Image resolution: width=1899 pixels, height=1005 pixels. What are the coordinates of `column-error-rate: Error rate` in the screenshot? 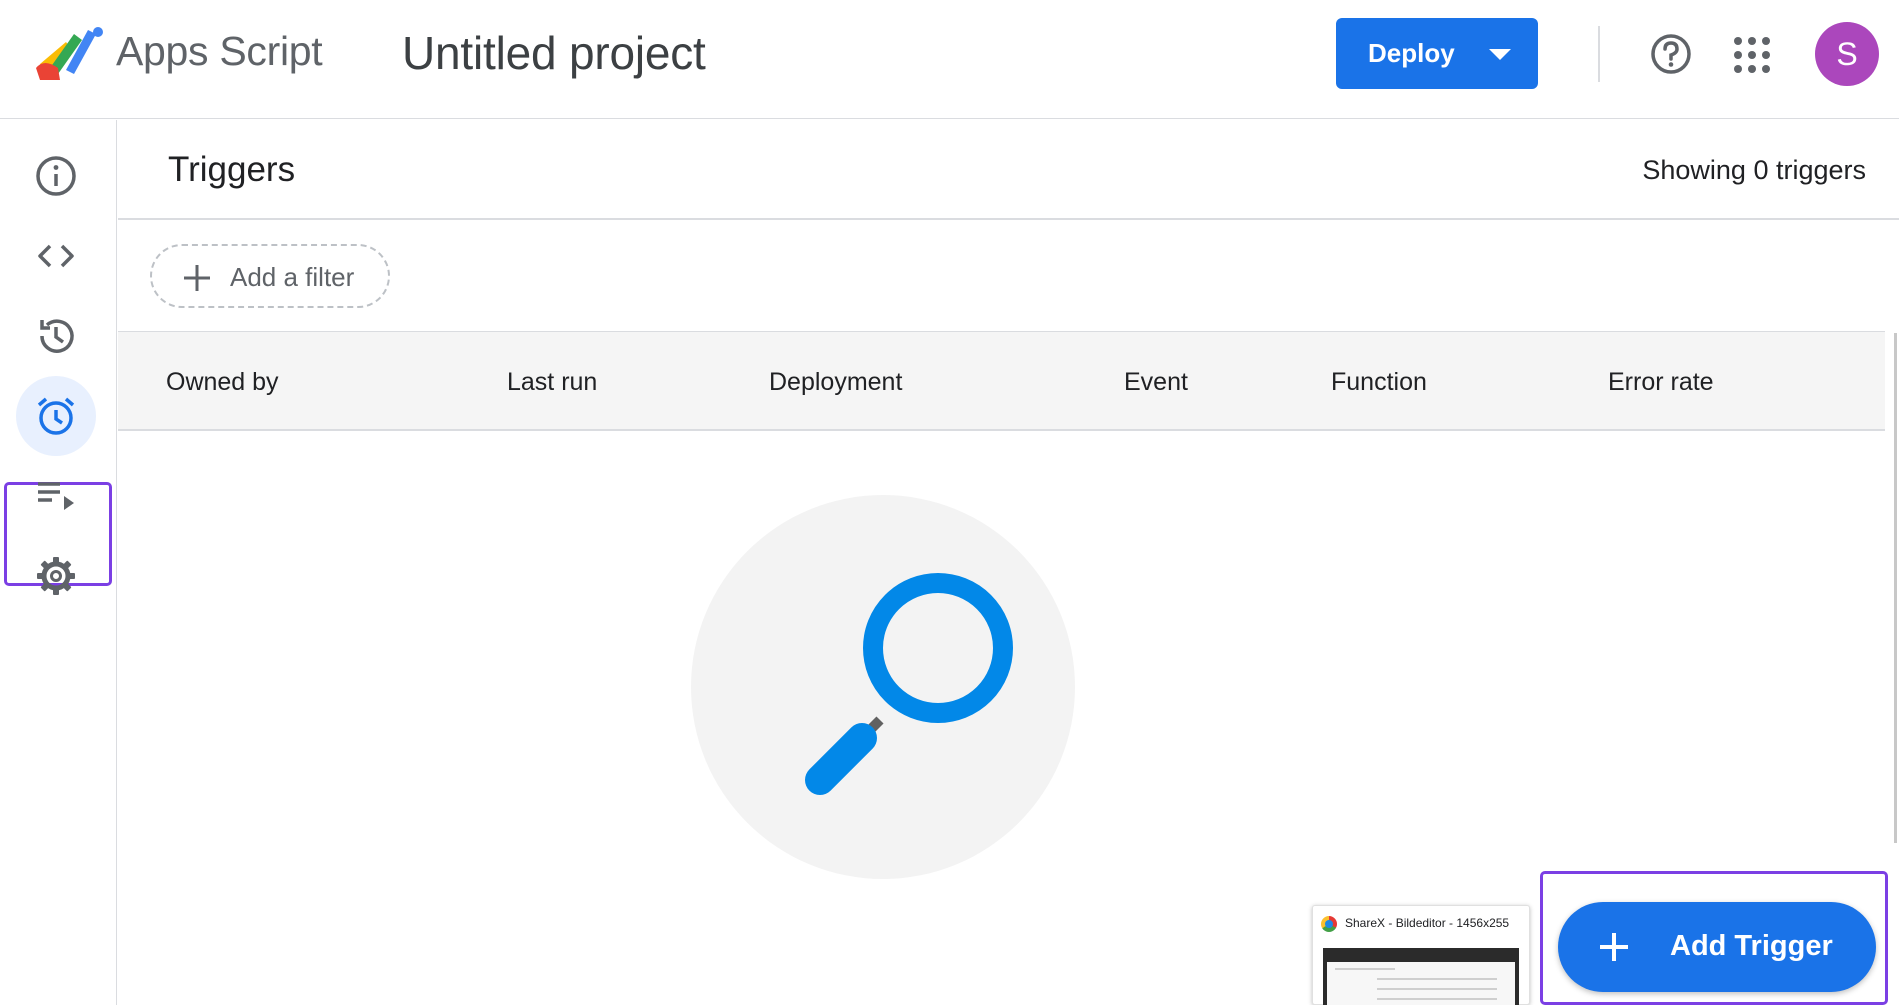 It's located at (1661, 382).